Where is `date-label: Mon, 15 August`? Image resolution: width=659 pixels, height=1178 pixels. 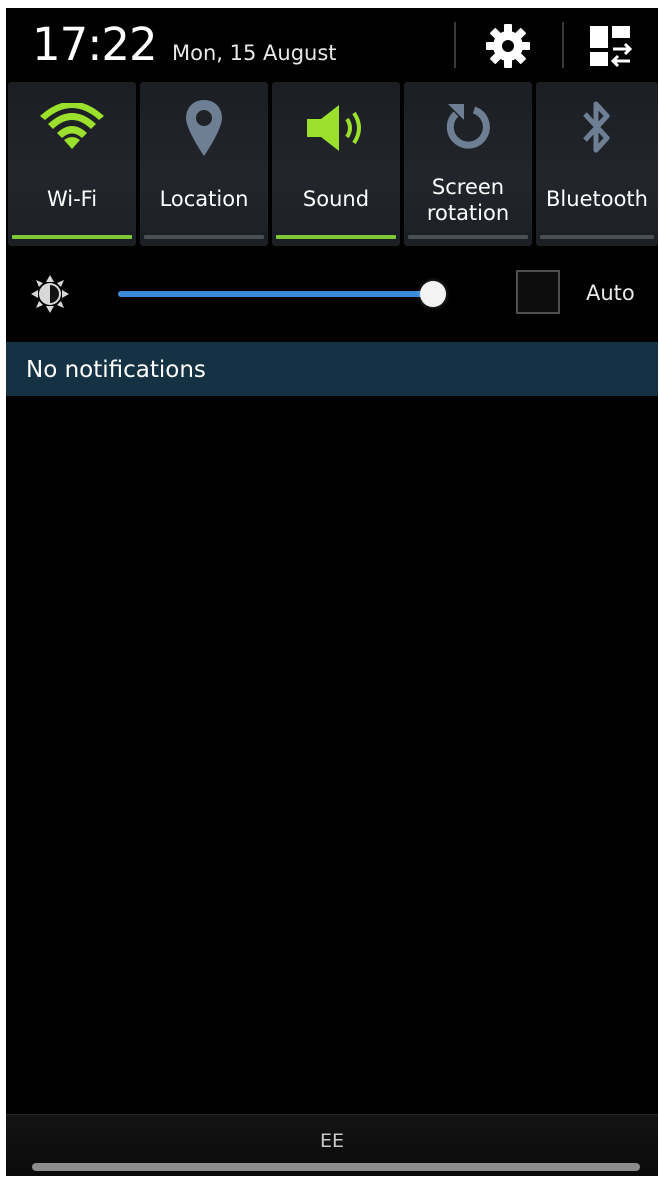 date-label: Mon, 15 August is located at coordinates (254, 53).